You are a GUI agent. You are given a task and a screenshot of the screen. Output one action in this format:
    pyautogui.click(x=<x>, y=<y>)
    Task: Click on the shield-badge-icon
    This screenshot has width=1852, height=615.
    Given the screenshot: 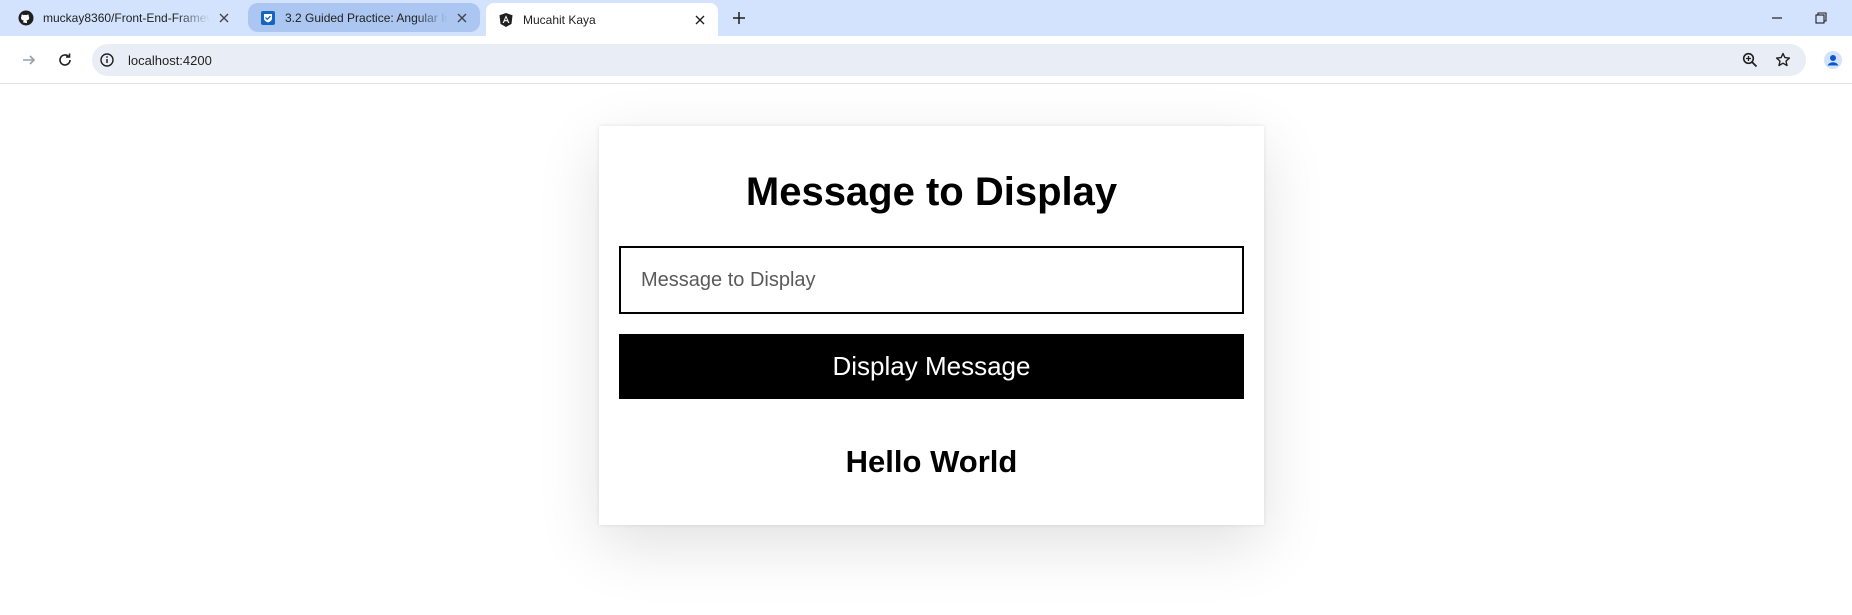 What is the action you would take?
    pyautogui.click(x=268, y=18)
    